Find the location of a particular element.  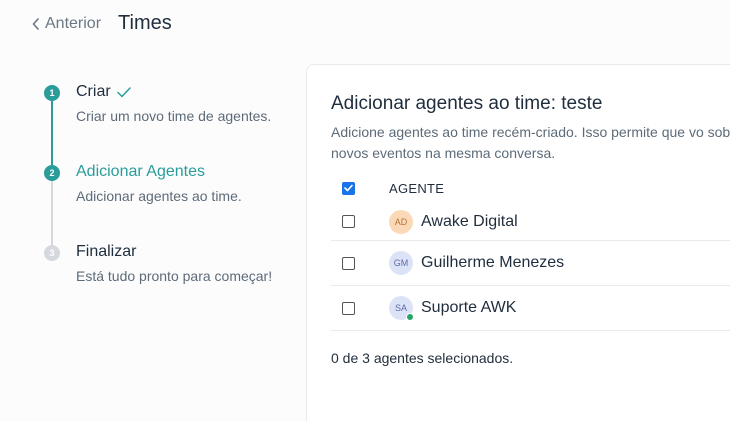

agent-name: Guilherme Menezes is located at coordinates (493, 262).